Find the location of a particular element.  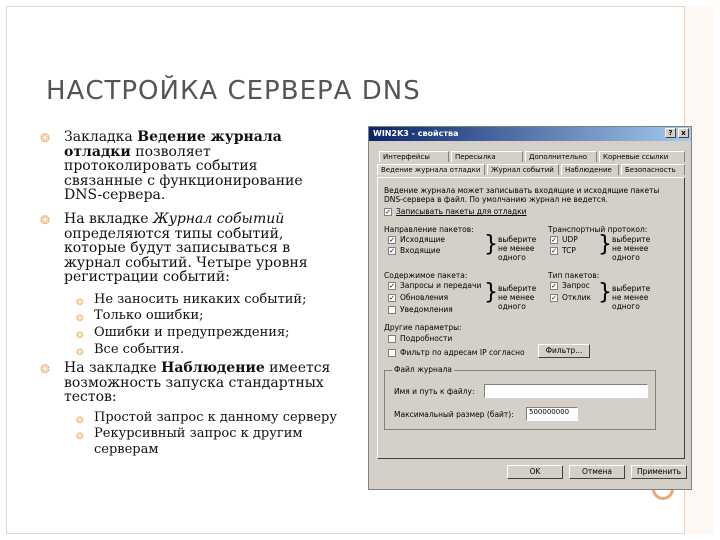

other-label: Другие параметры: is located at coordinates (423, 327).